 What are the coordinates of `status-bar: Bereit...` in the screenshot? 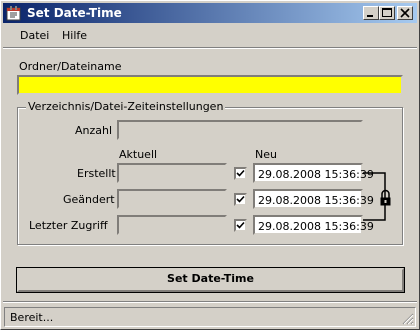 It's located at (210, 317).